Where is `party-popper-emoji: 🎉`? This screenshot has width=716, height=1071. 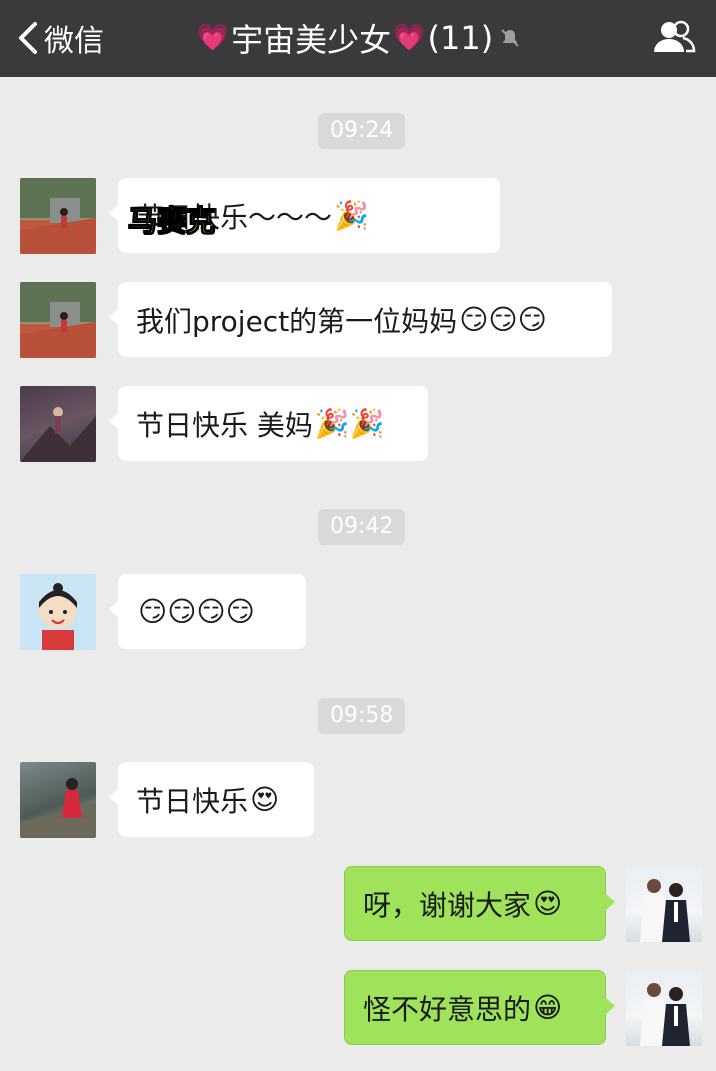 party-popper-emoji: 🎉 is located at coordinates (351, 215).